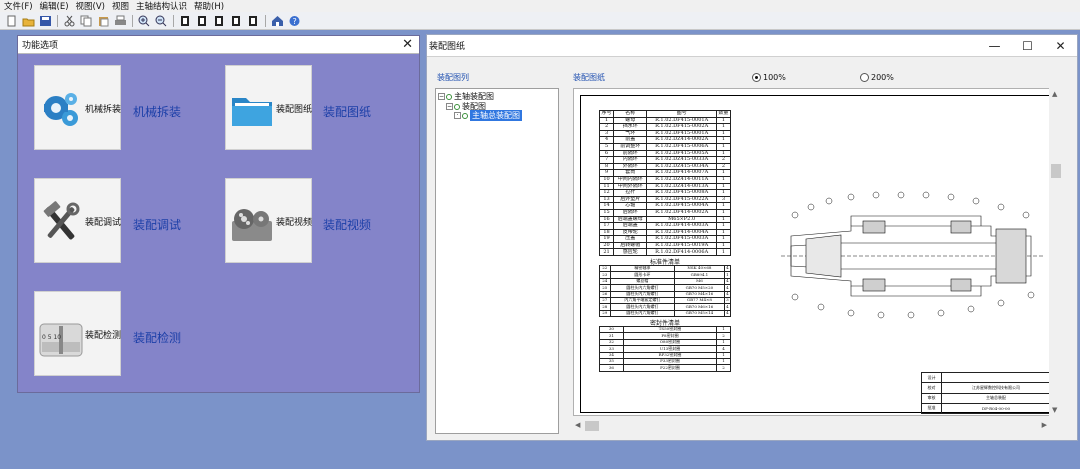 The height and width of the screenshot is (469, 1080). Describe the element at coordinates (86, 21) in the screenshot. I see `copy-icon` at that location.